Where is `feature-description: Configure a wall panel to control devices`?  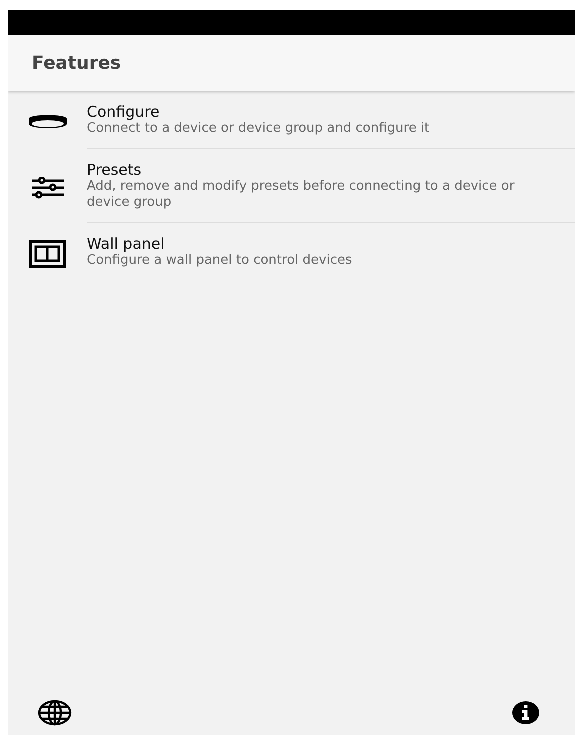
feature-description: Configure a wall panel to control devices is located at coordinates (220, 261).